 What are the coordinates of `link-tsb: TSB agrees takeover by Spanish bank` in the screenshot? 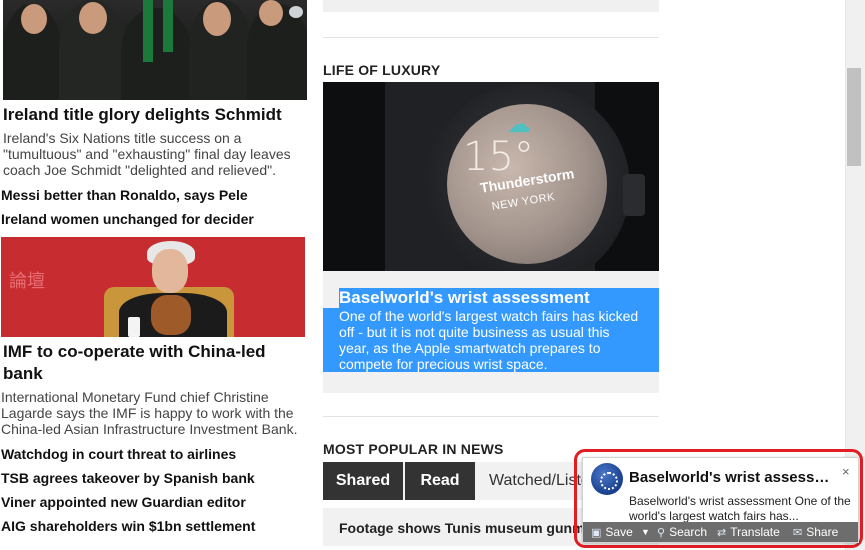 It's located at (128, 478).